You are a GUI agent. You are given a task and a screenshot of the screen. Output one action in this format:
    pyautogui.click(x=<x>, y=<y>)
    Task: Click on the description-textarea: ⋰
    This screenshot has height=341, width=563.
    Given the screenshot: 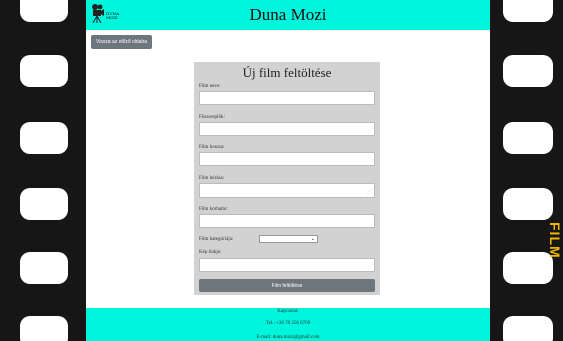 What is the action you would take?
    pyautogui.click(x=287, y=190)
    